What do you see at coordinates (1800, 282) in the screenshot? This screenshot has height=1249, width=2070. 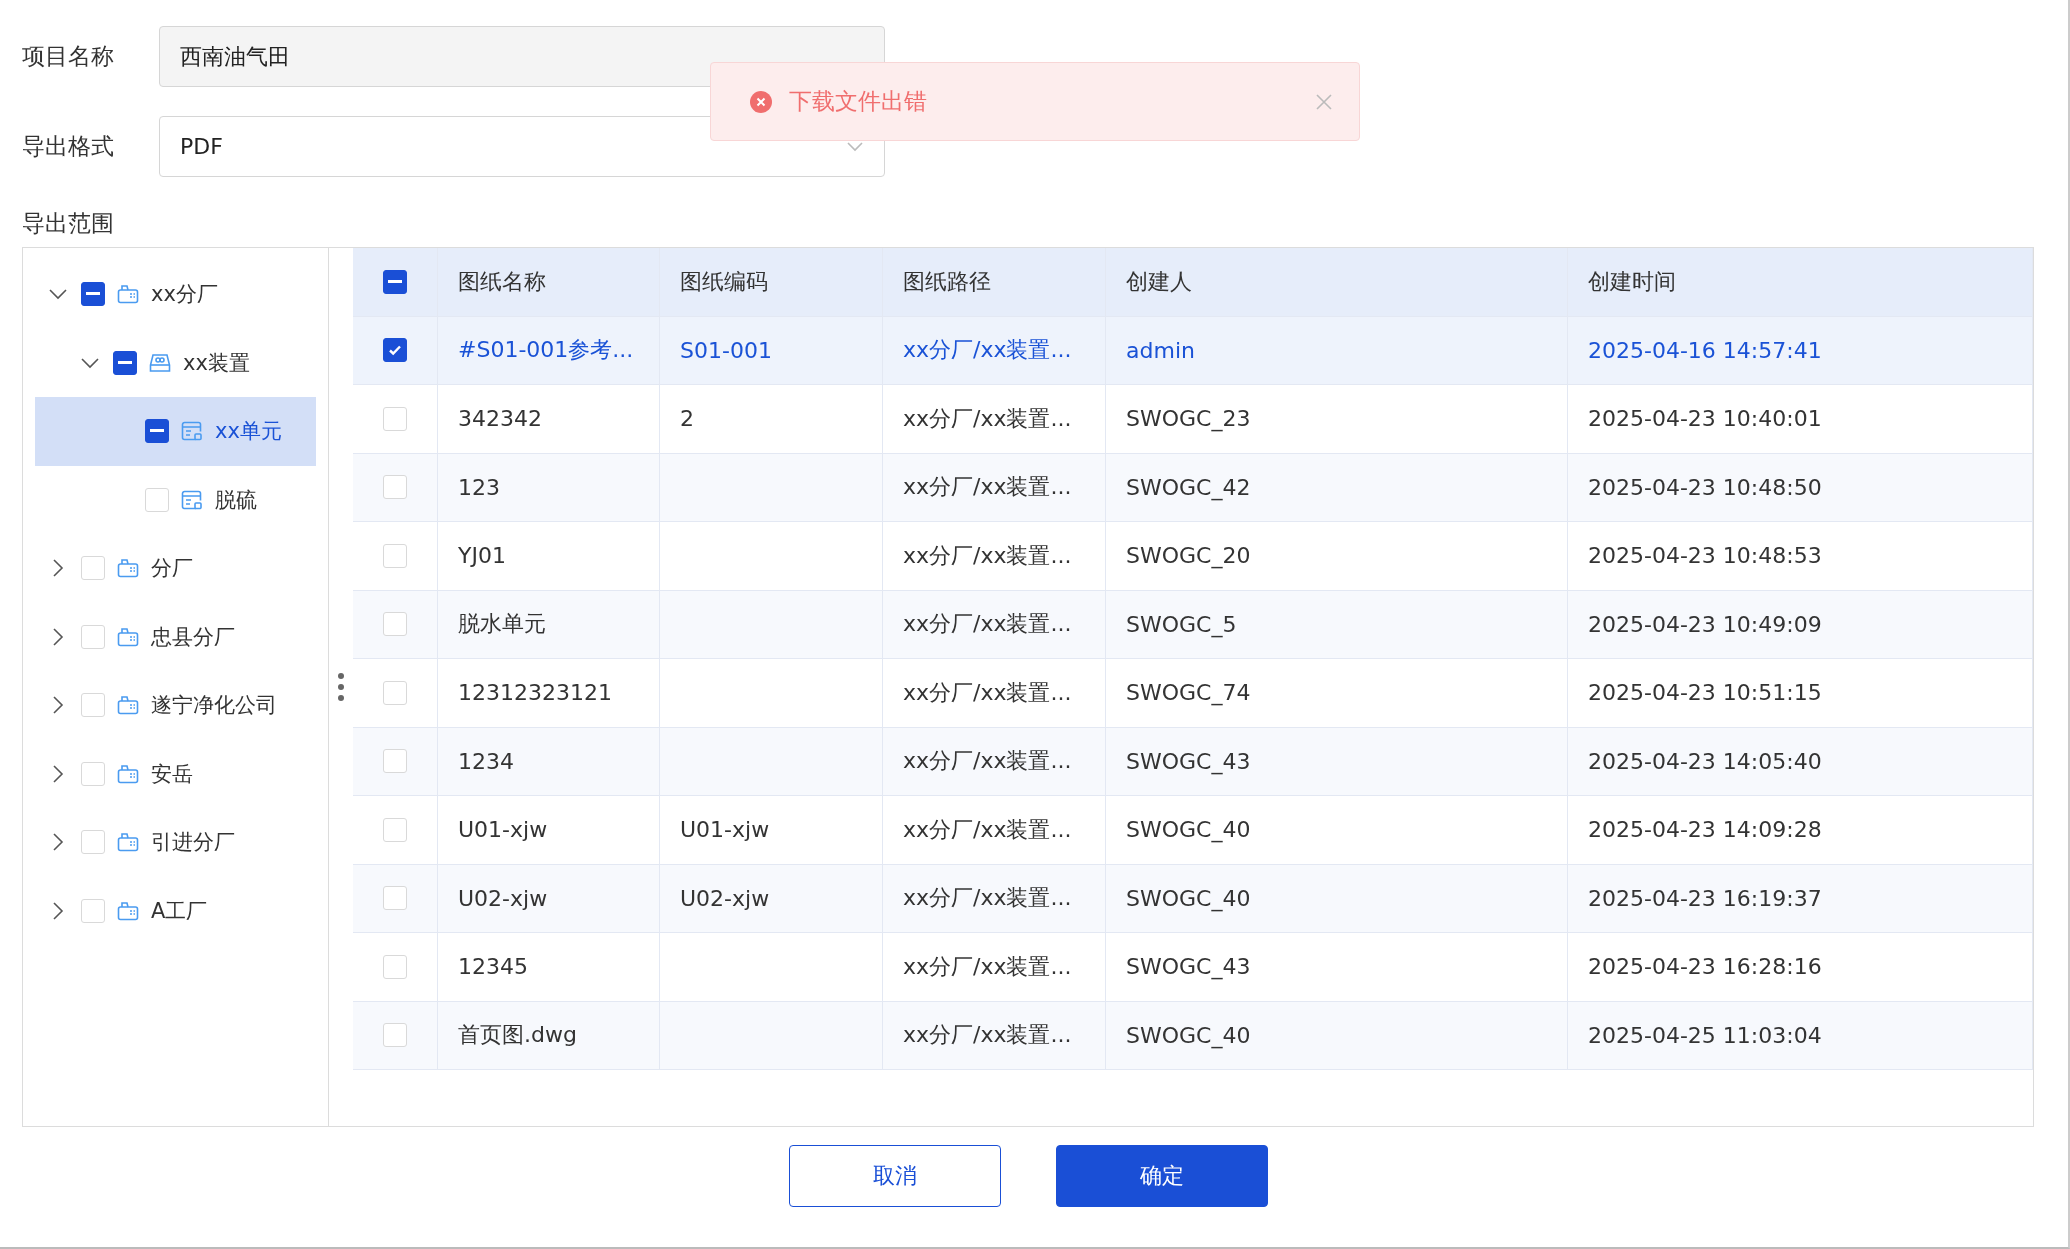 I see `column-header: 创建时间` at bounding box center [1800, 282].